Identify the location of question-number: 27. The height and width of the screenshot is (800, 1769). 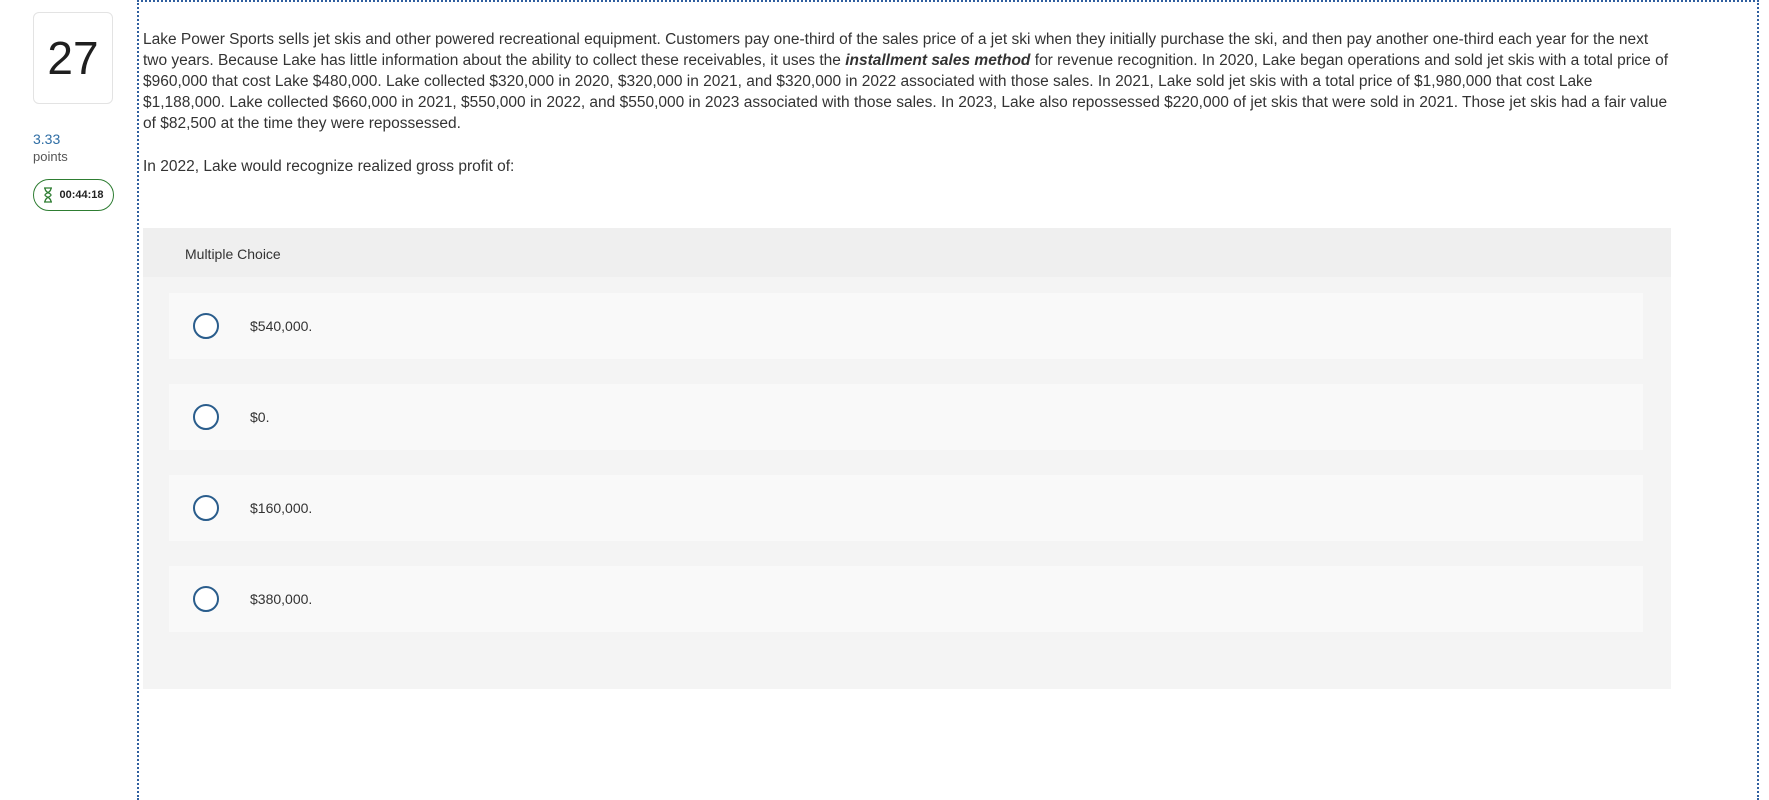
(73, 58).